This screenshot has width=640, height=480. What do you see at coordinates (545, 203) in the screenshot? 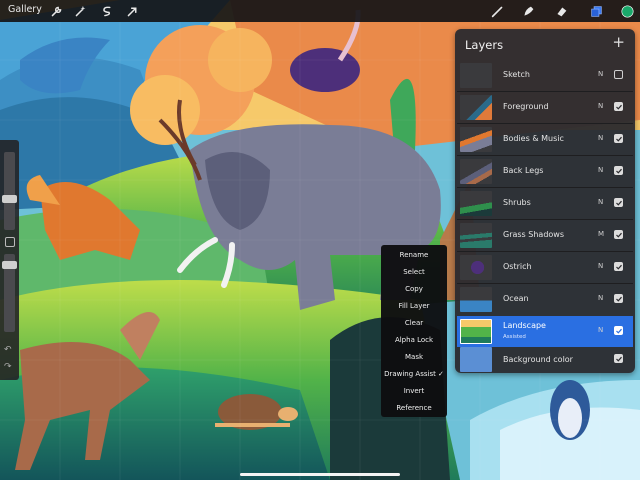
I see `layer-row-shrubs: Shrubs N` at bounding box center [545, 203].